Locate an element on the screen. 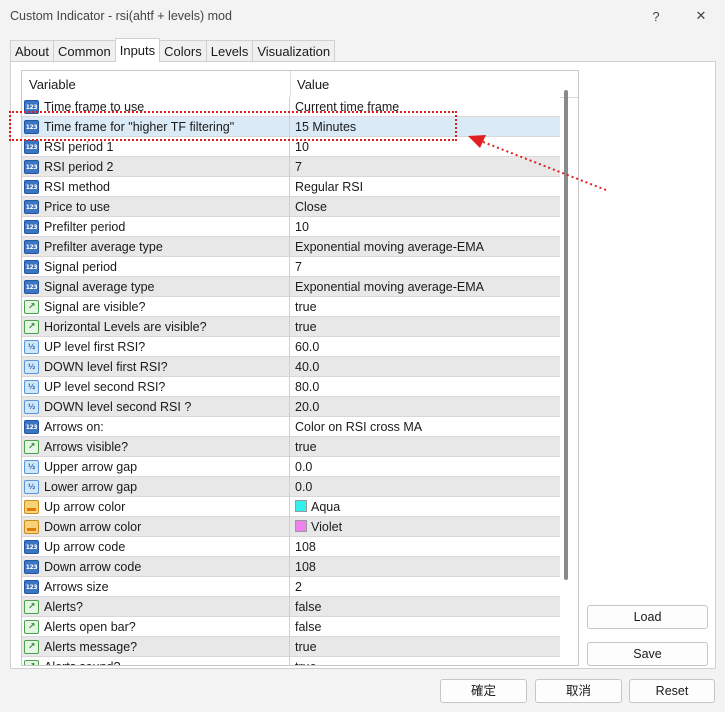 This screenshot has height=712, width=725. reset-button: Reset is located at coordinates (672, 691).